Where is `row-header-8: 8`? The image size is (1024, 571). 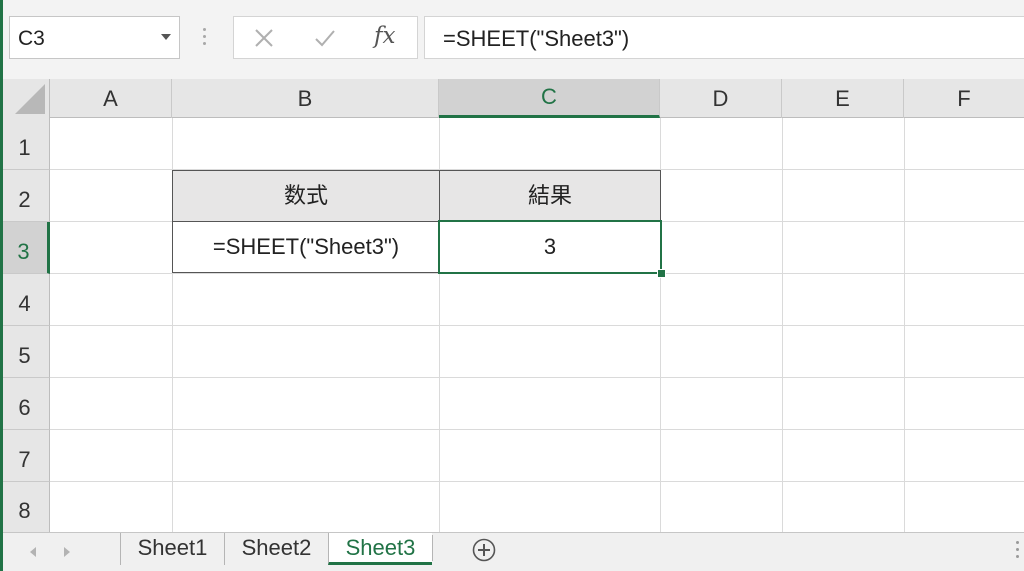
row-header-8: 8 is located at coordinates (25, 507).